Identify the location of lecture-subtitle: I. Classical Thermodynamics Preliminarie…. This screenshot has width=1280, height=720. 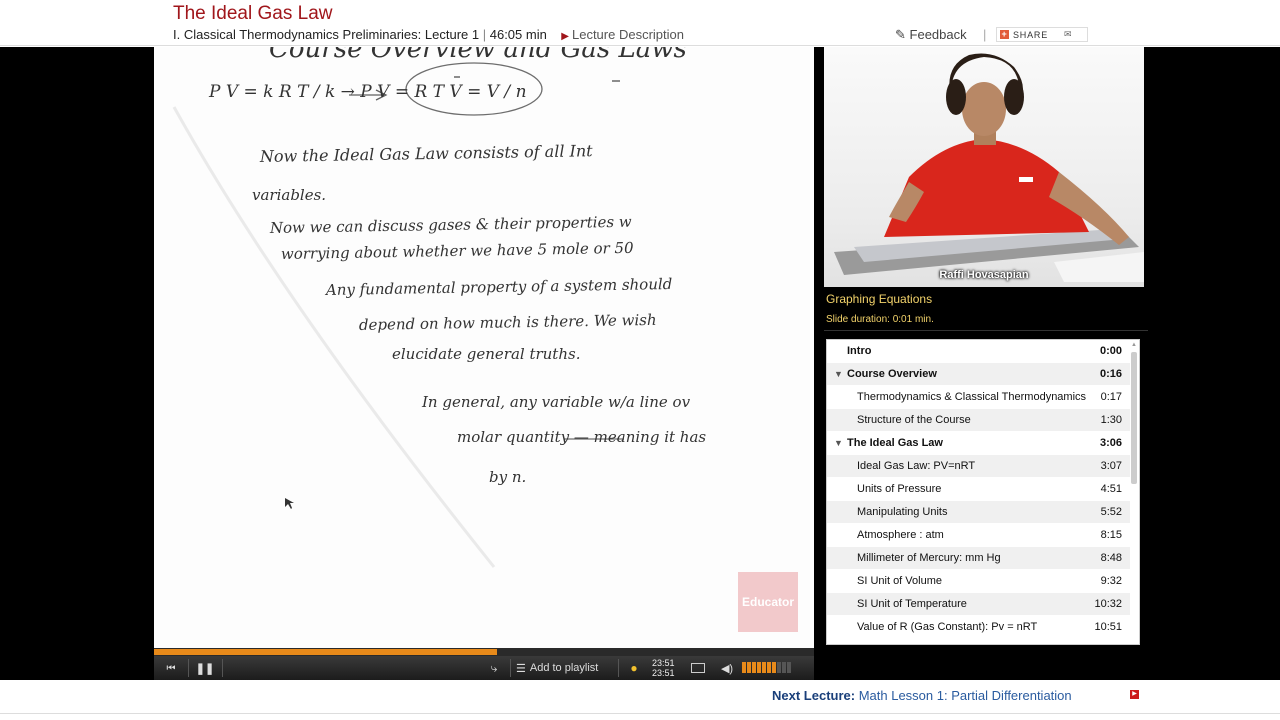
(428, 34).